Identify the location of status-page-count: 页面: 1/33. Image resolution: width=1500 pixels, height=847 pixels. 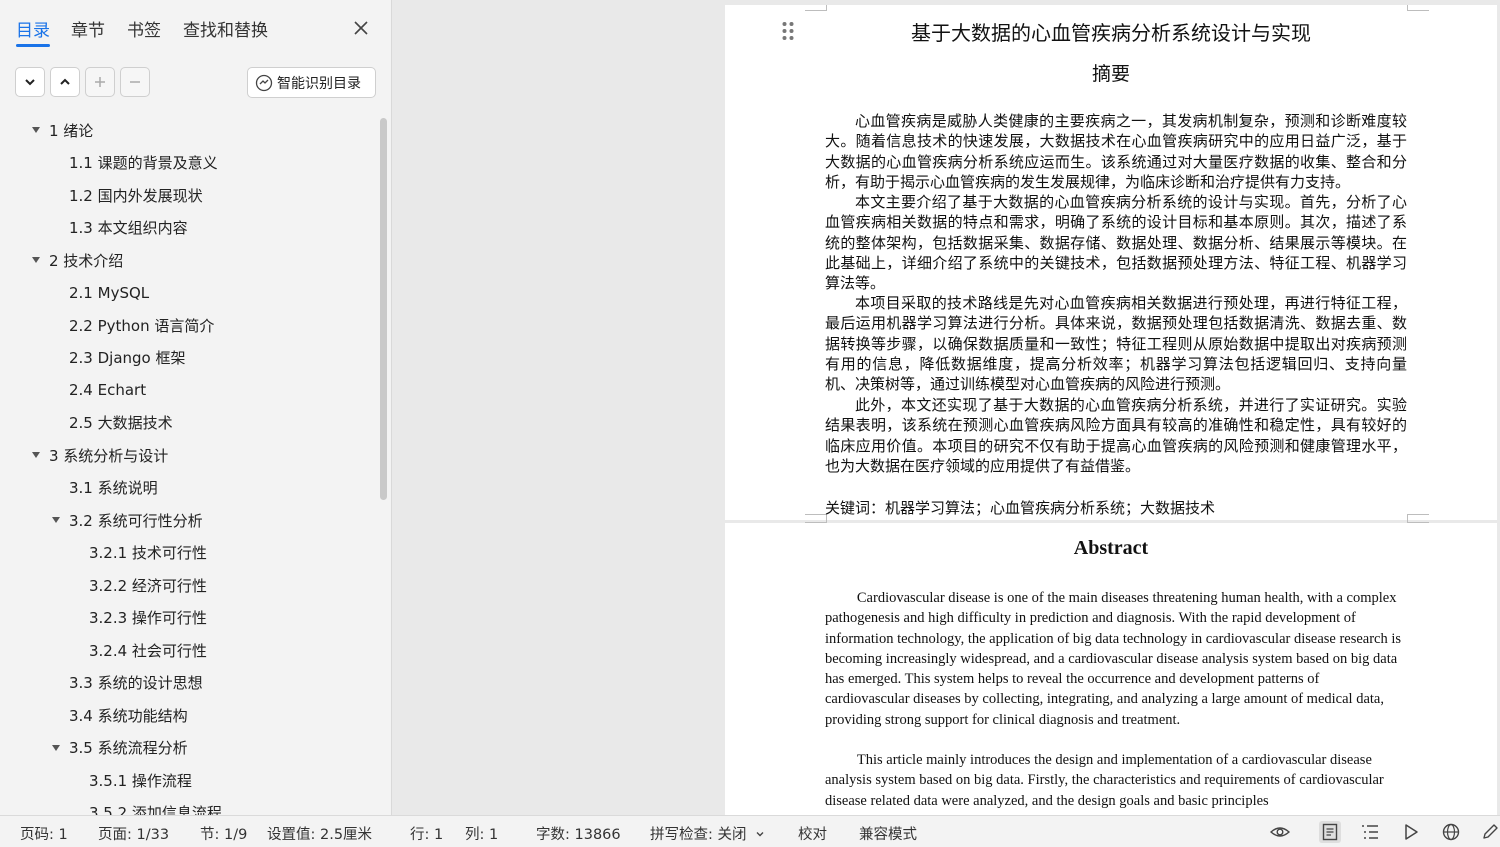
(133, 833).